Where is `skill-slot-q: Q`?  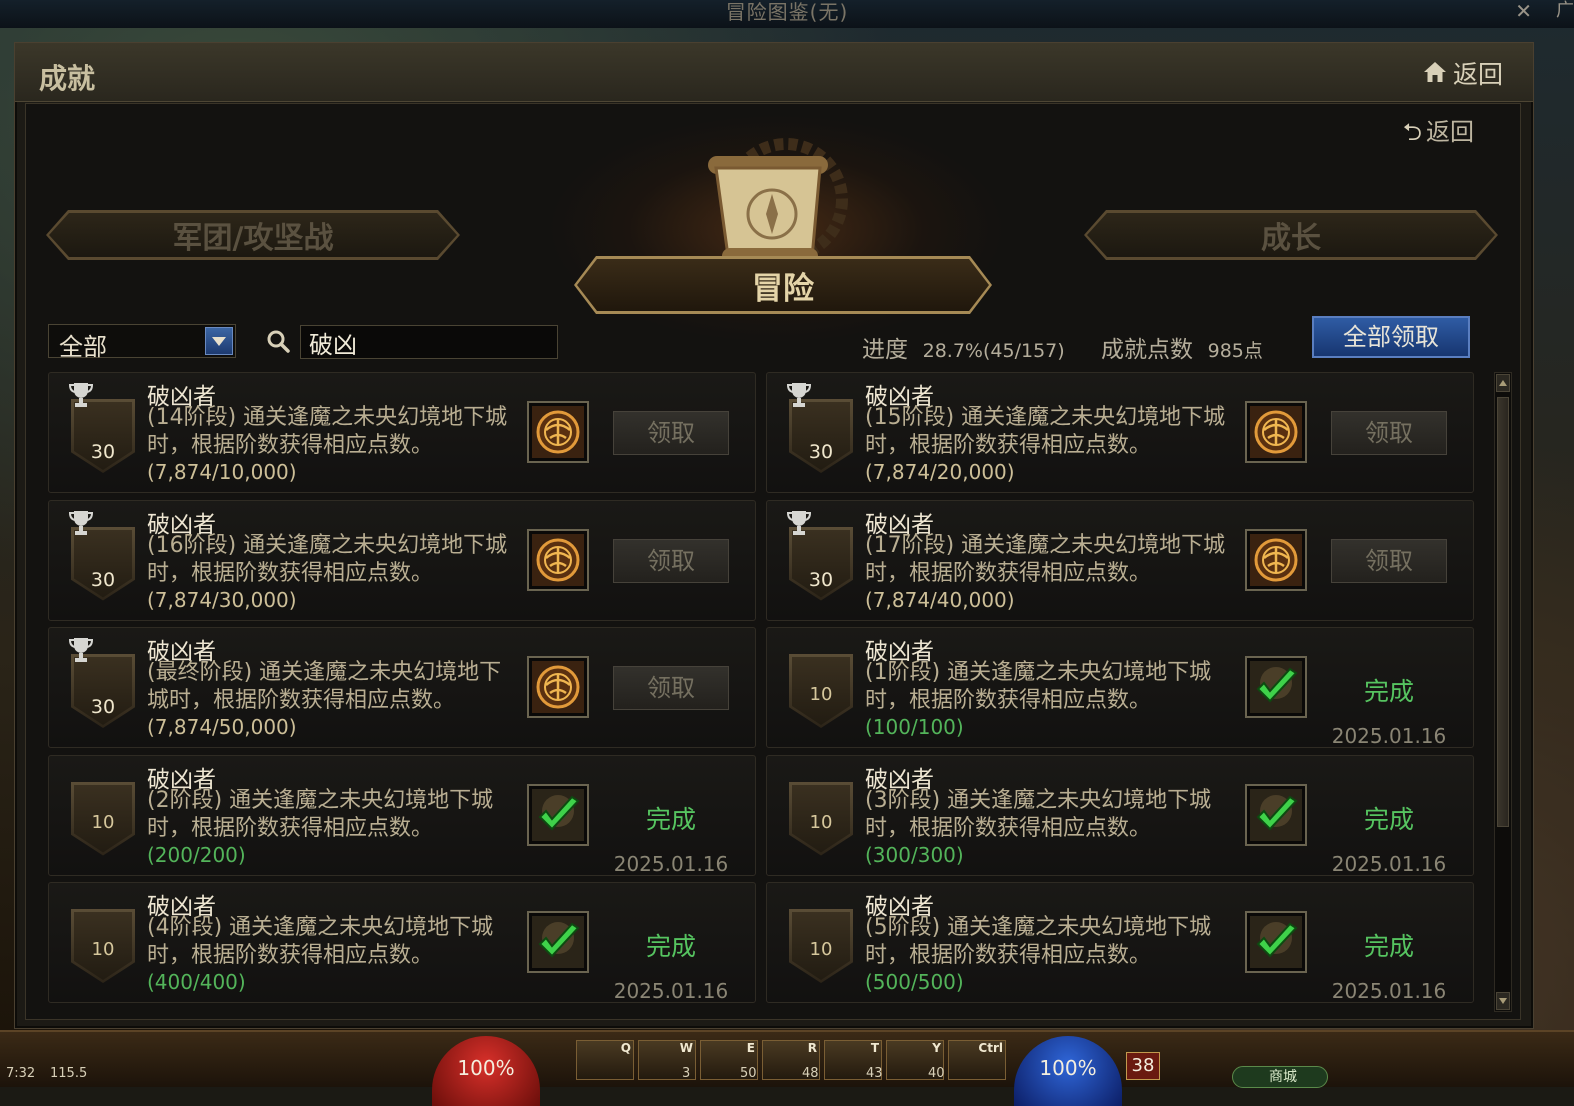 skill-slot-q: Q is located at coordinates (605, 1060).